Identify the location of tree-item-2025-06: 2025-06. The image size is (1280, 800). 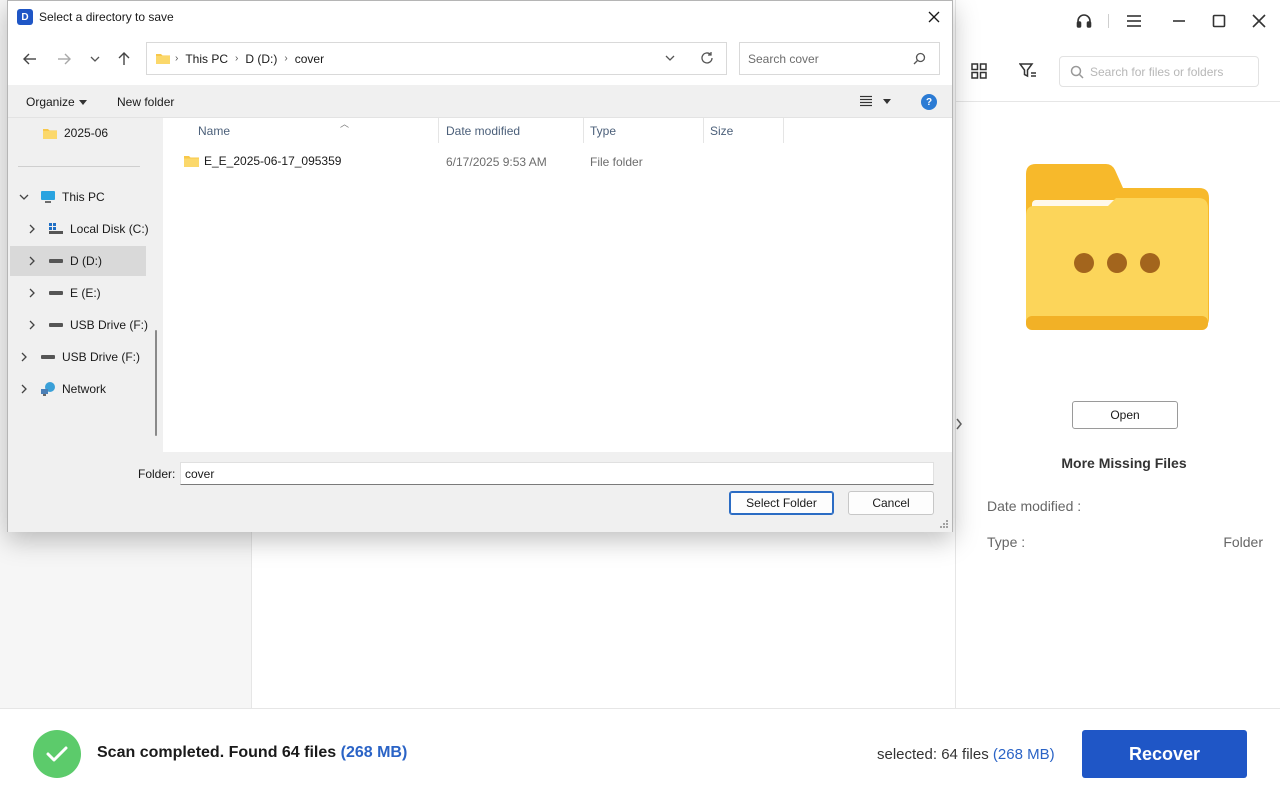
(75, 133).